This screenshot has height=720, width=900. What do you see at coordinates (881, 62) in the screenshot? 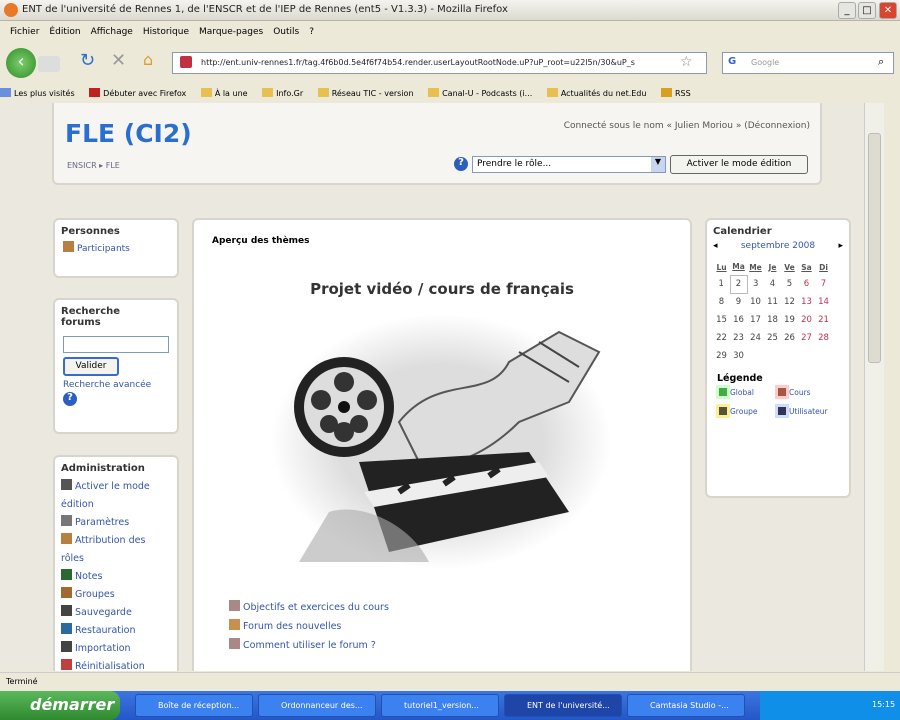
I see `search-magnifier-icon: ⌕` at bounding box center [881, 62].